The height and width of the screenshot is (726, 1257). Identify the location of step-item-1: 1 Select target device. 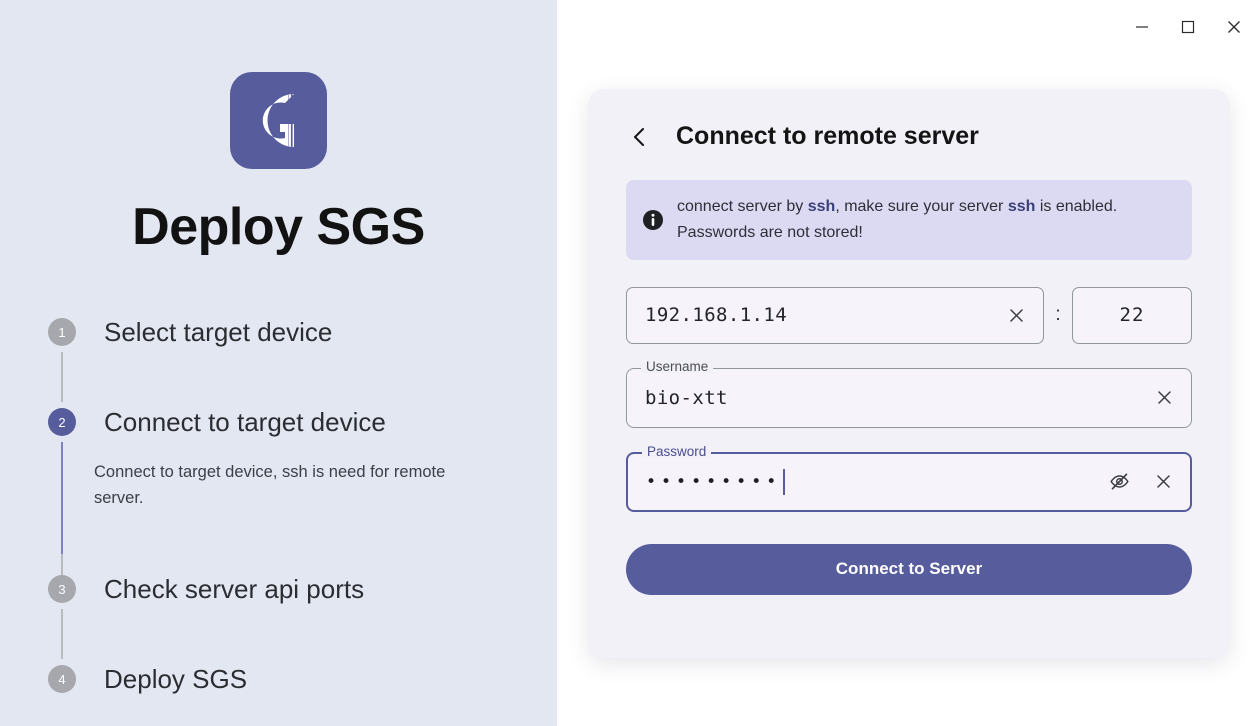
(288, 356).